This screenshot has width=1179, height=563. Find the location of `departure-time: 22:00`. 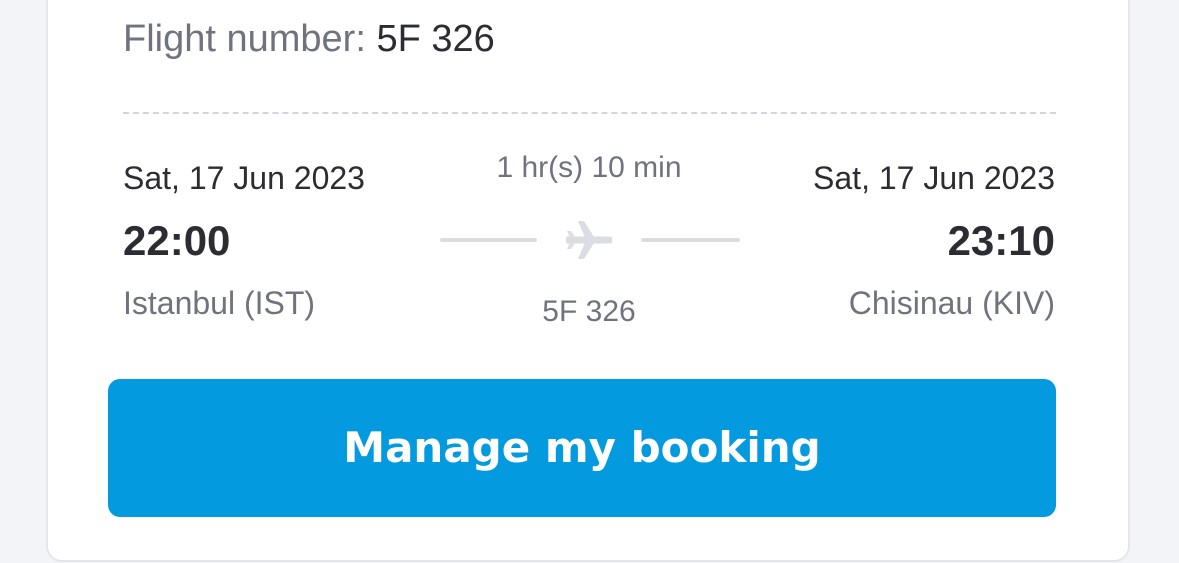

departure-time: 22:00 is located at coordinates (177, 240).